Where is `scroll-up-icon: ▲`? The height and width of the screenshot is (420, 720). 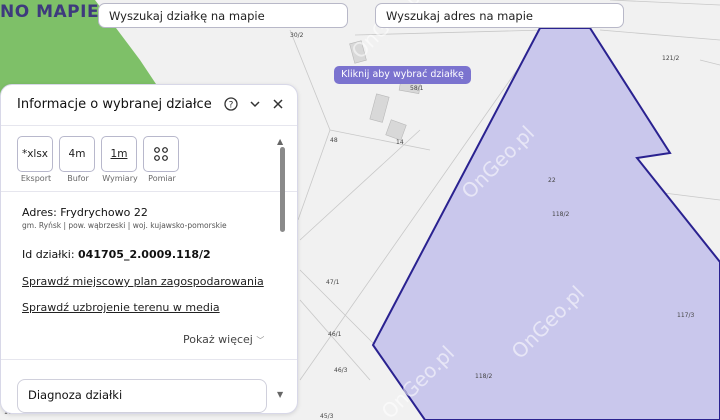
scroll-up-icon: ▲ is located at coordinates (280, 141).